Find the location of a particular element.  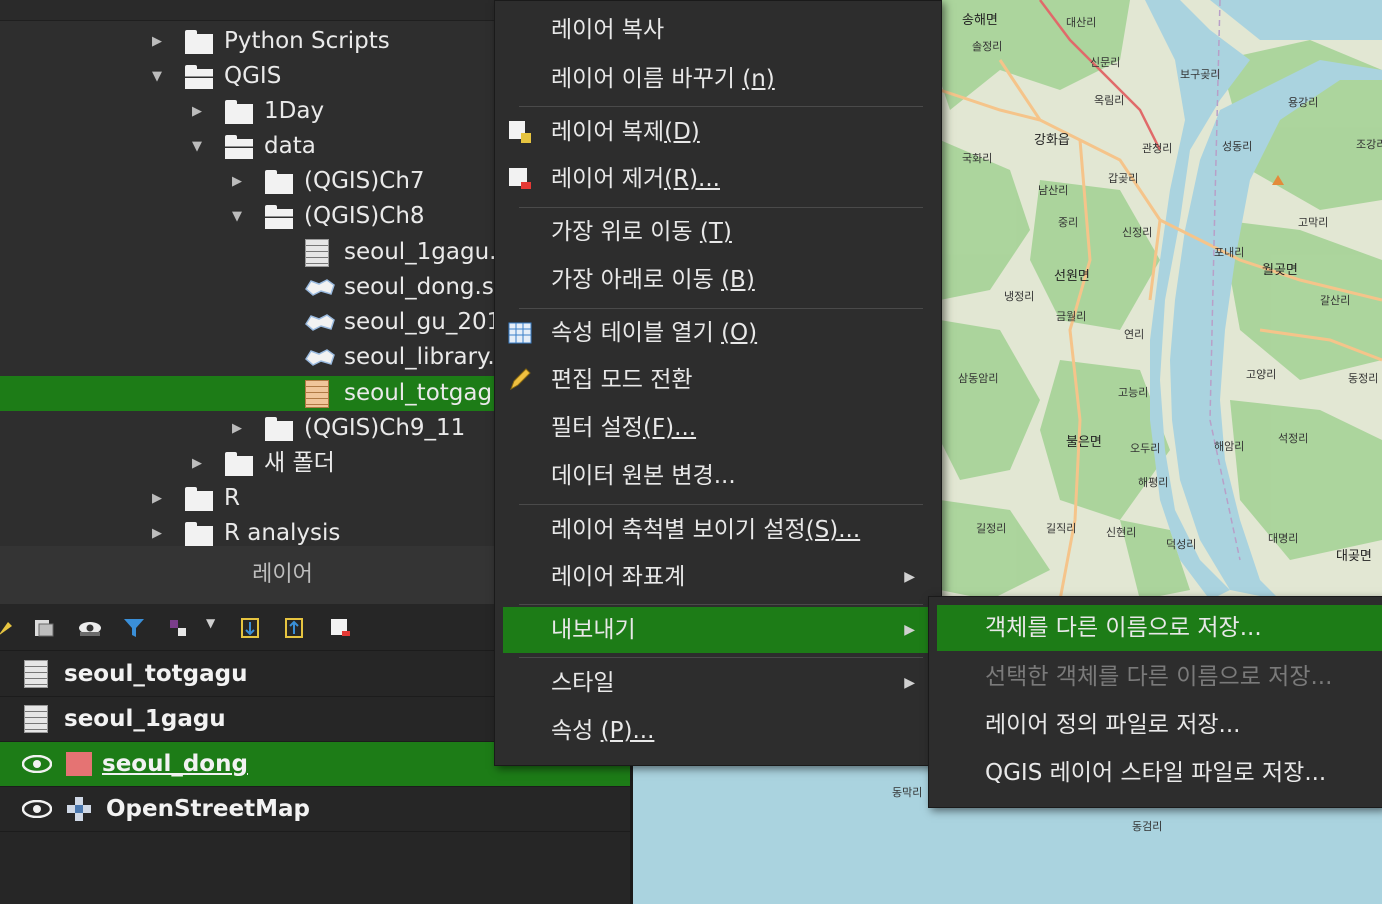

map-place-label: 해암리 is located at coordinates (1229, 446).